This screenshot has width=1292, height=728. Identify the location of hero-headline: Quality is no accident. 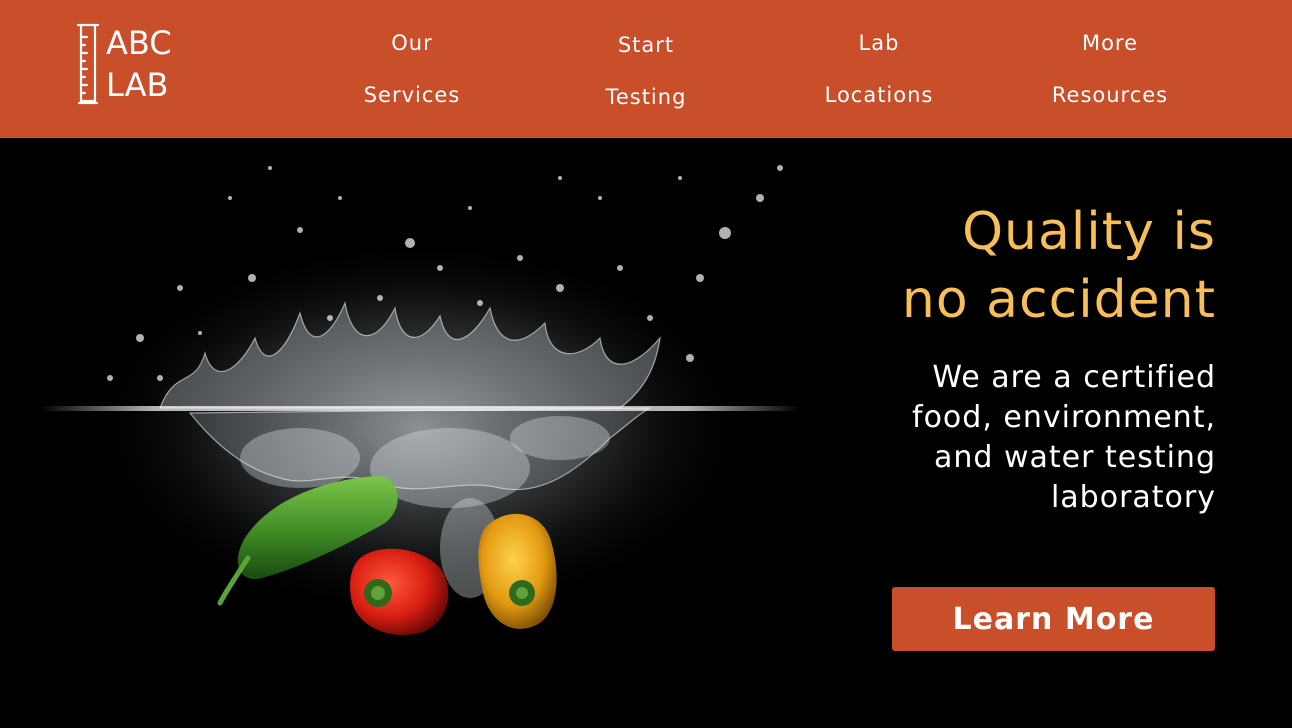
(996, 266).